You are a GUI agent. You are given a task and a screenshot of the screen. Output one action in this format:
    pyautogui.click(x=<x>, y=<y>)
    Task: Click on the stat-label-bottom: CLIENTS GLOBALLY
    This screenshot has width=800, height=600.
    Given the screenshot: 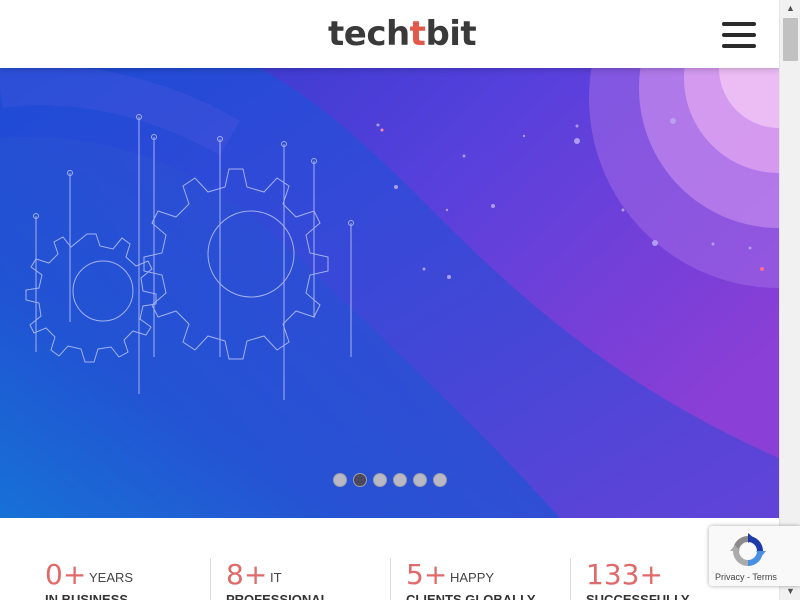 What is the action you would take?
    pyautogui.click(x=471, y=596)
    